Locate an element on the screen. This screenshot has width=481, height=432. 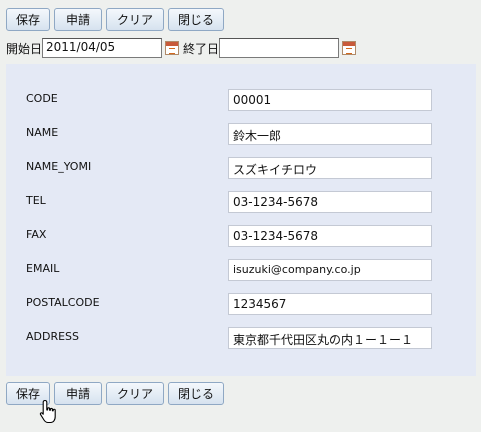
tel-label: TEL is located at coordinates (36, 200).